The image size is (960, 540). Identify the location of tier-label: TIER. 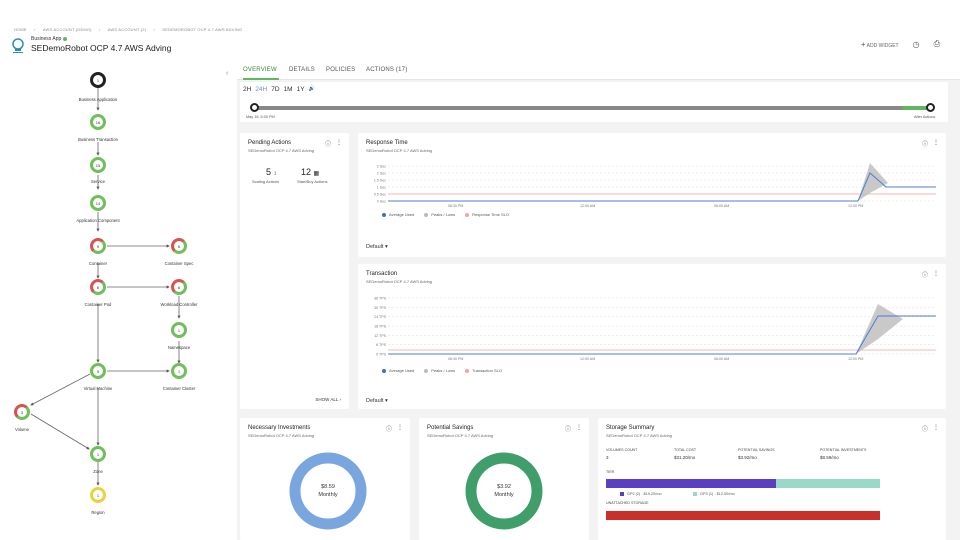
(610, 472).